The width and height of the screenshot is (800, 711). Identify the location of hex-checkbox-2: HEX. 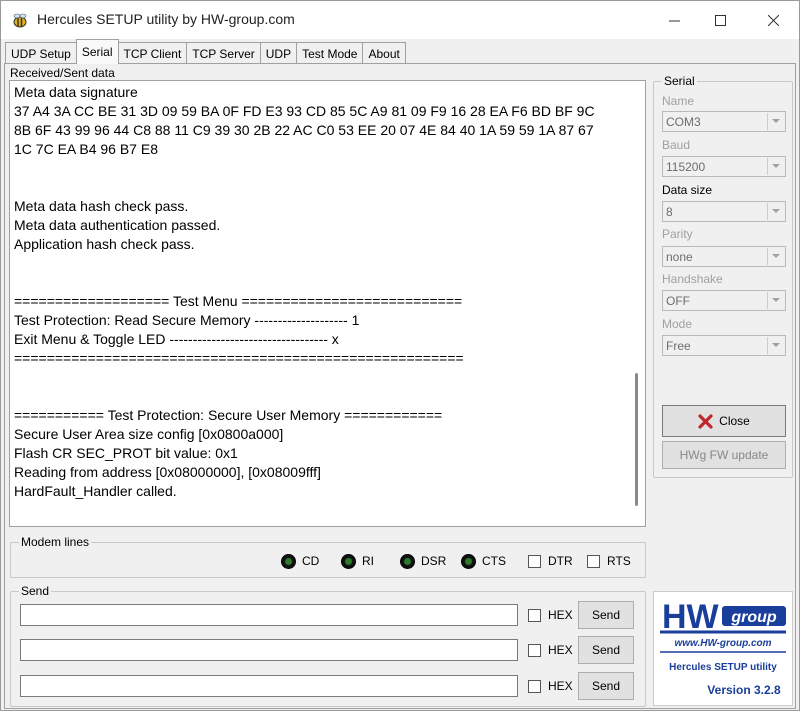
(550, 650).